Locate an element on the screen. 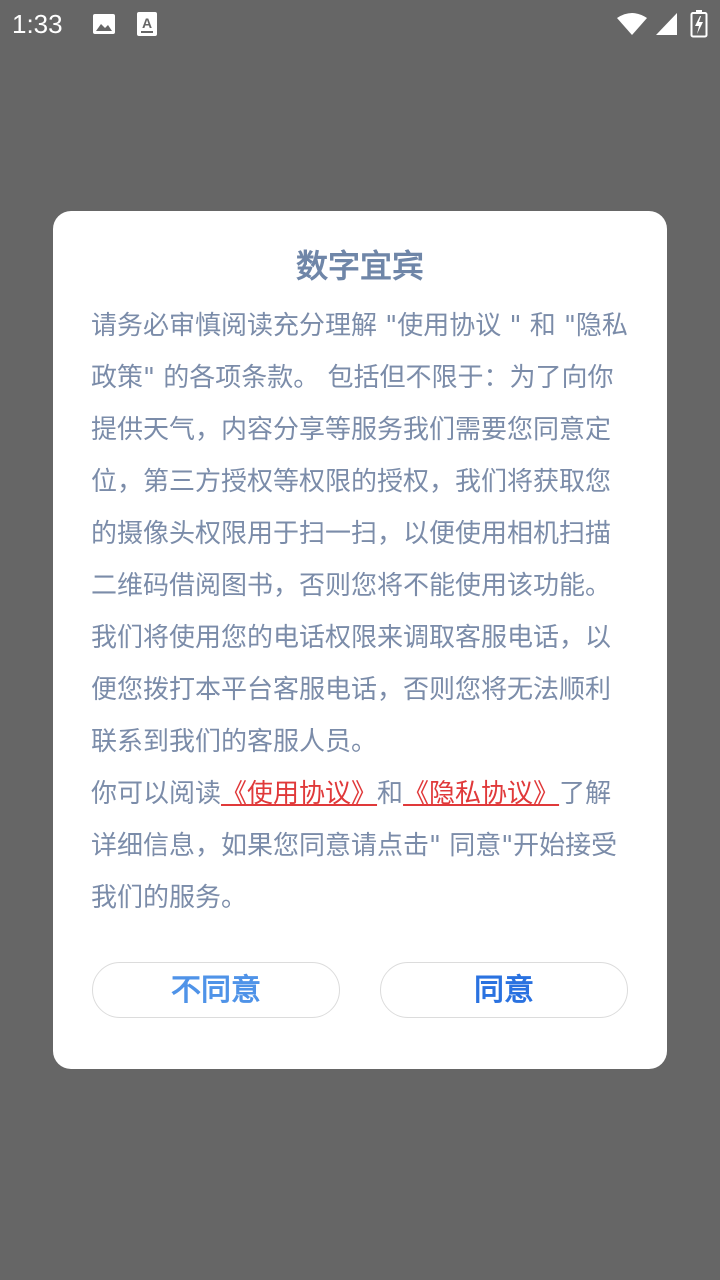  a-text-icon: A is located at coordinates (147, 24).